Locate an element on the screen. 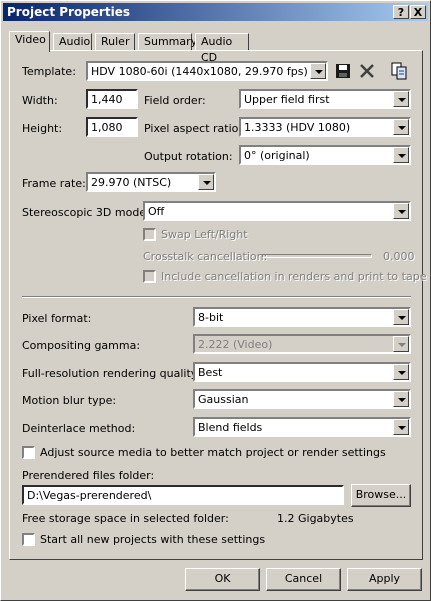  motion-blur-label: Motion blur type: is located at coordinates (69, 400).